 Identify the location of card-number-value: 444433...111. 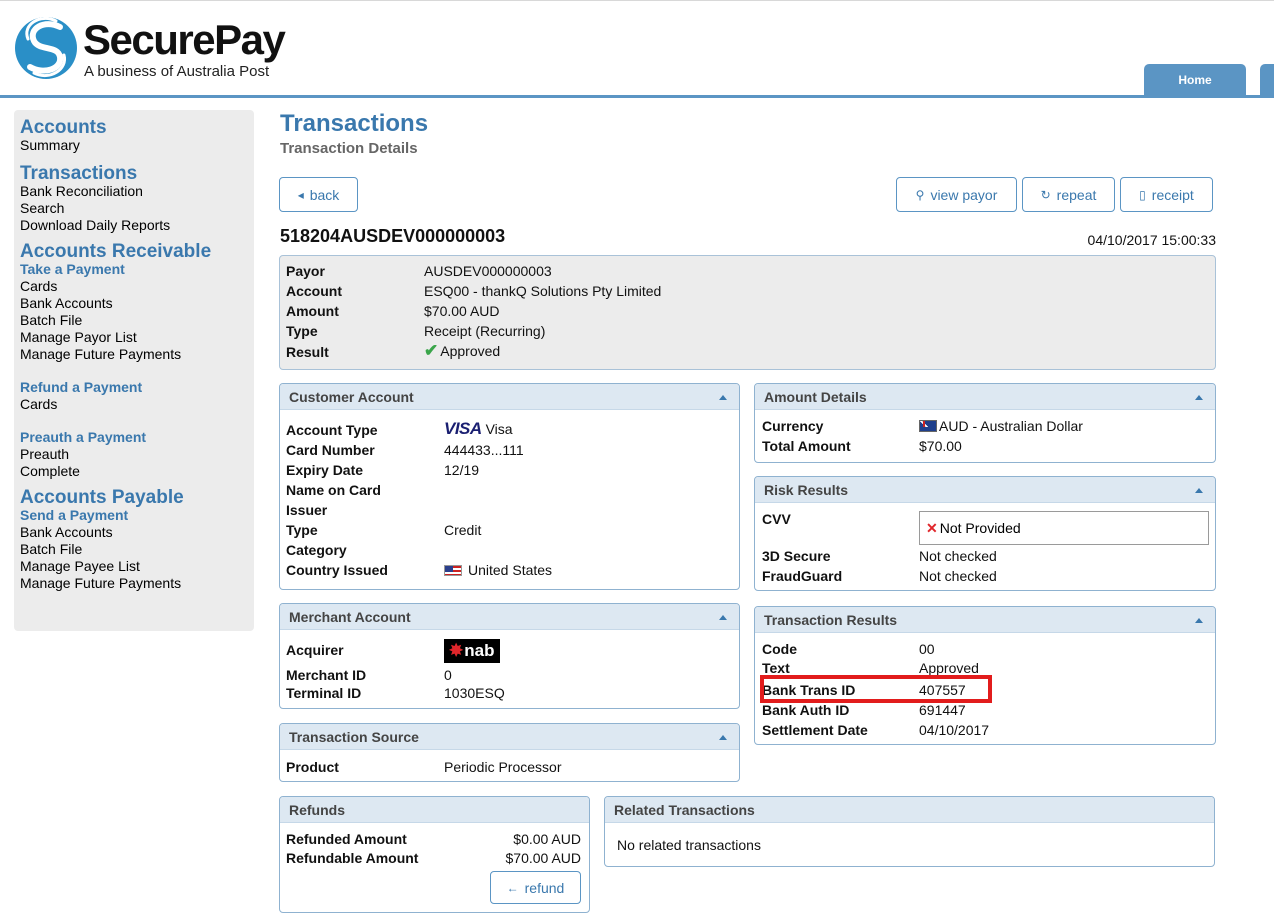
(484, 450).